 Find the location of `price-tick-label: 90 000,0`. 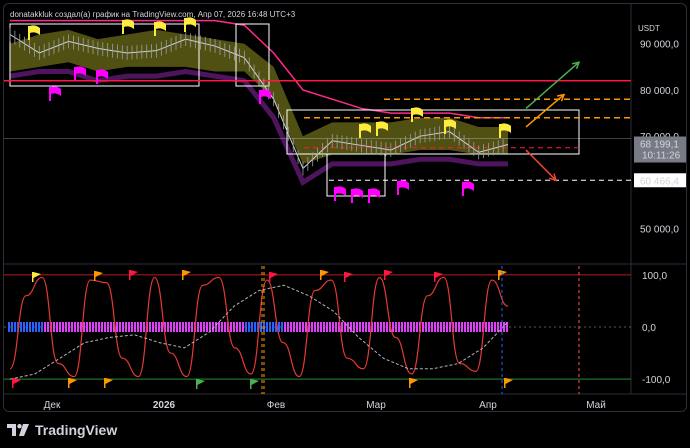

price-tick-label: 90 000,0 is located at coordinates (659, 45).